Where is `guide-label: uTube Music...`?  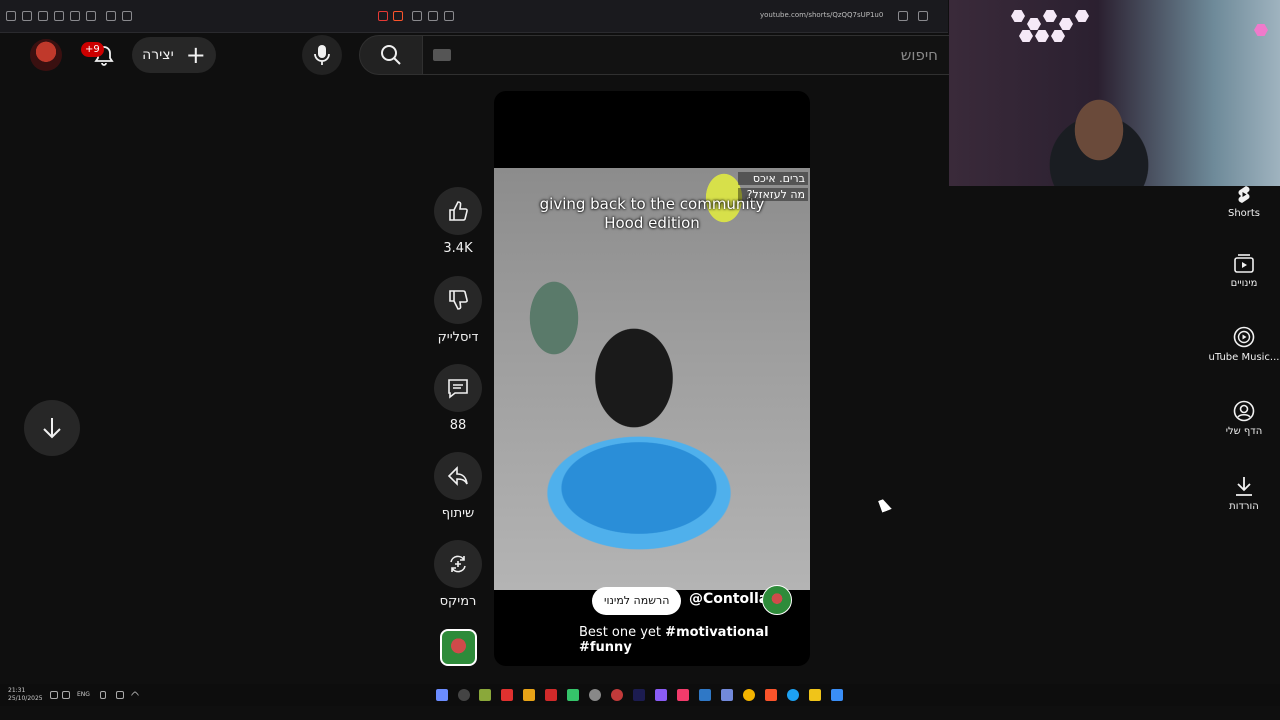
guide-label: uTube Music... is located at coordinates (1244, 357).